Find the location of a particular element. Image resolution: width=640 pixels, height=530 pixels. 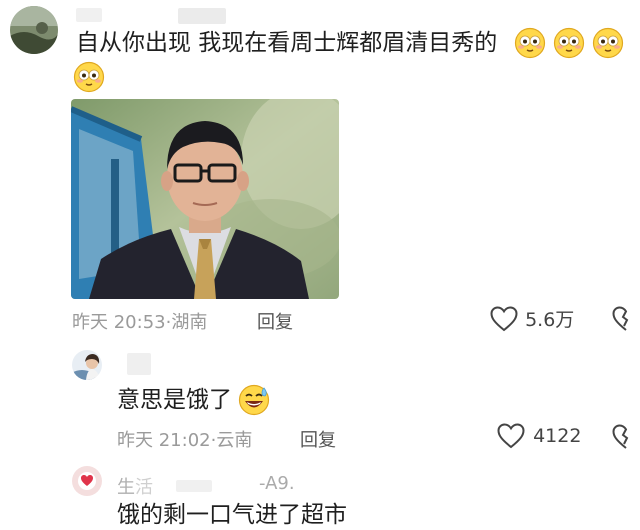

comment-location: 云南 is located at coordinates (234, 440).